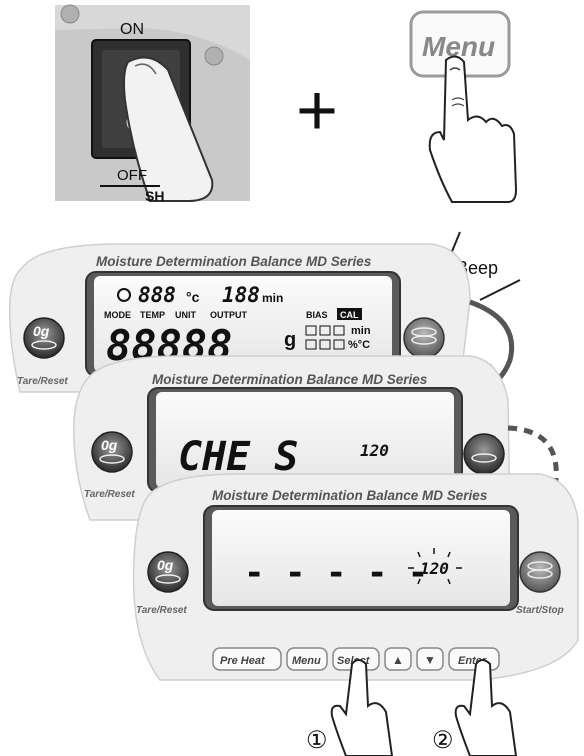 The width and height of the screenshot is (584, 756). Describe the element at coordinates (430, 660) in the screenshot. I see `down-arrow-icon: ▼` at that location.